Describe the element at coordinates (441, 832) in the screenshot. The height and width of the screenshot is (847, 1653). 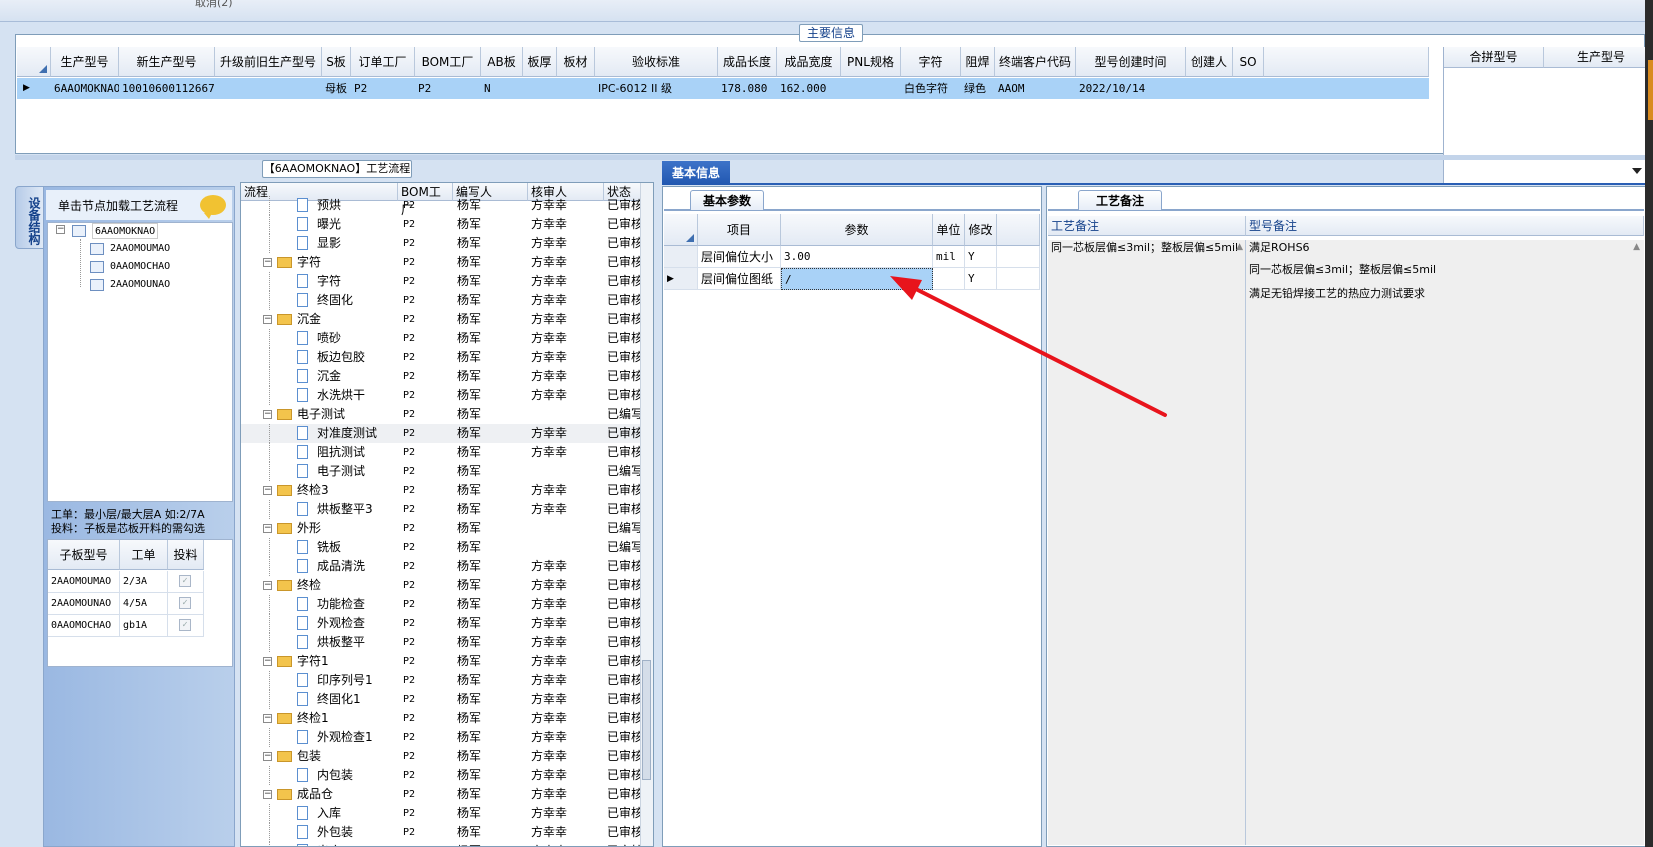
I see `process-row: 外包装 P2 杨军 方幸幸 已审核` at that location.